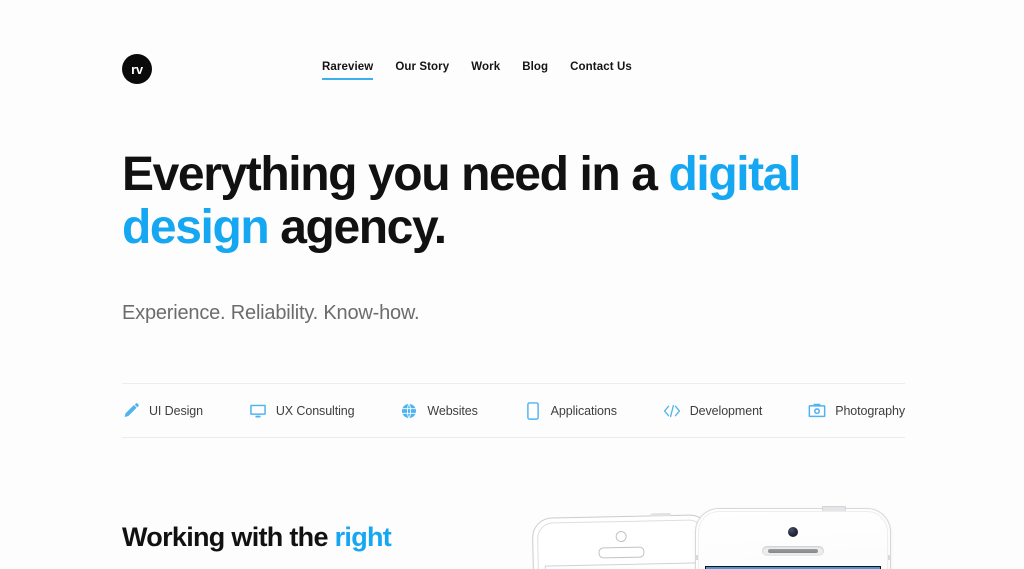 The height and width of the screenshot is (569, 1024). I want to click on realistic-phone-bezel, so click(793, 540).